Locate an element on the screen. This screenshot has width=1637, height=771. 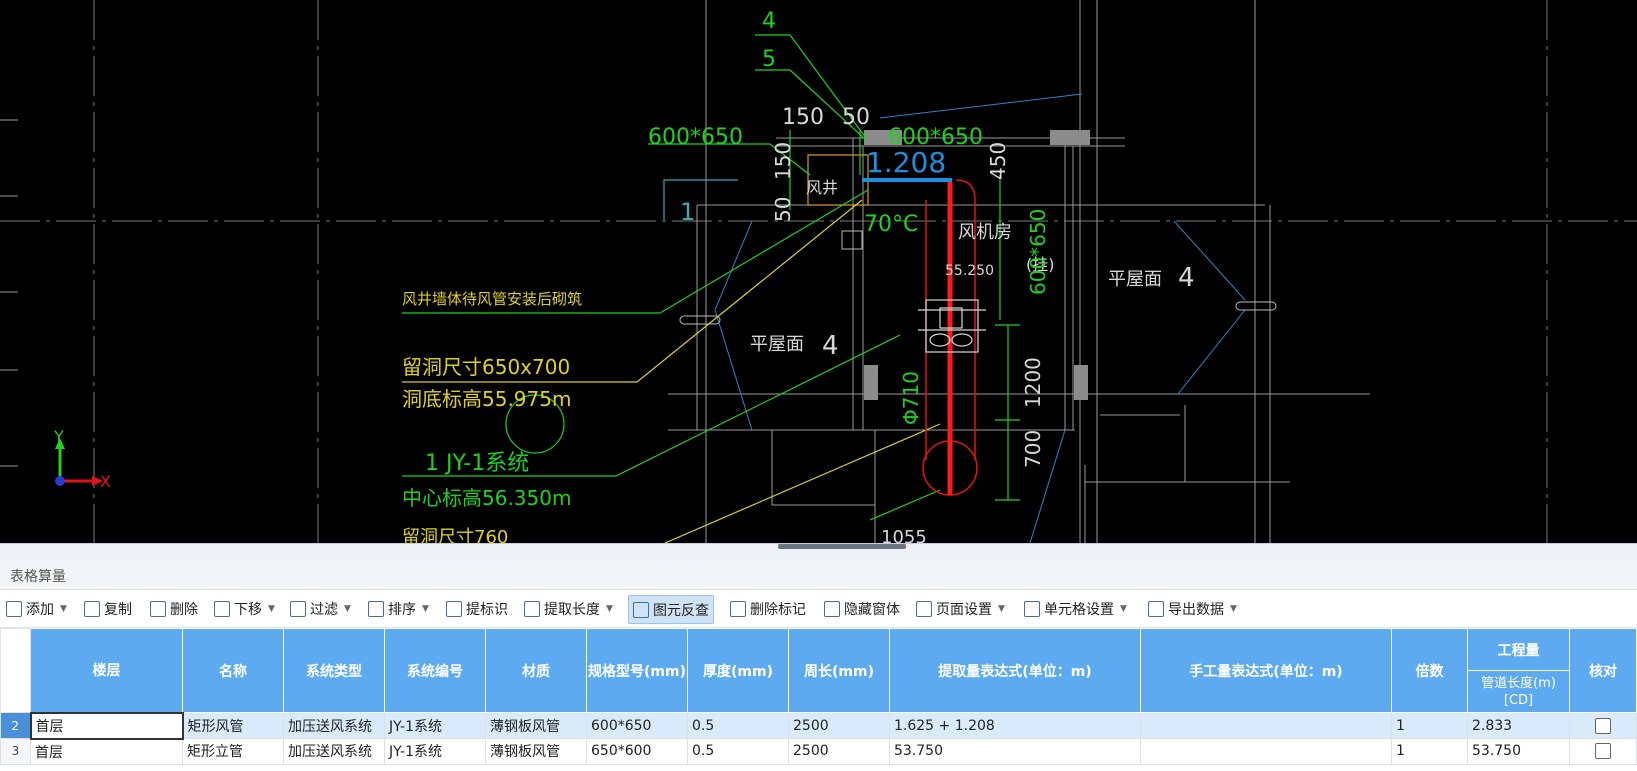
reverse-lookup-label: 图元反查 is located at coordinates (681, 610).